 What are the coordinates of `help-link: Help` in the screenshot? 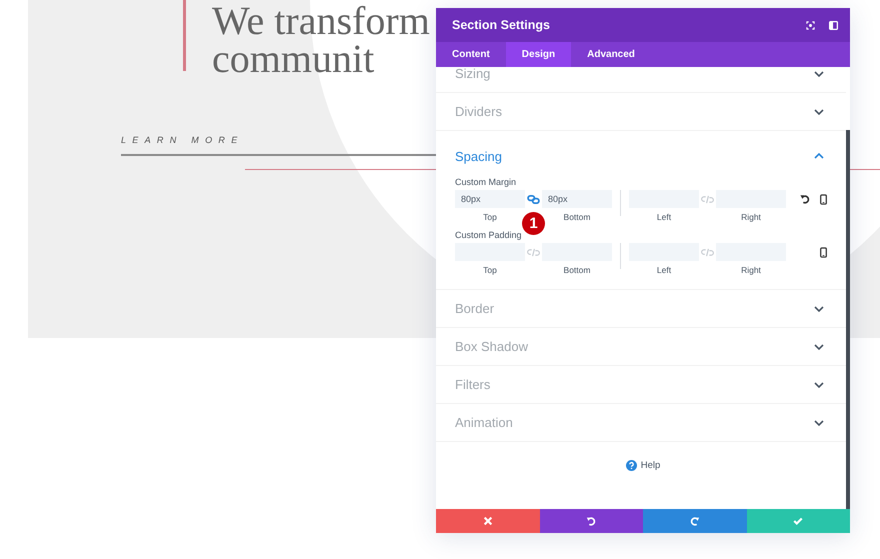 It's located at (643, 465).